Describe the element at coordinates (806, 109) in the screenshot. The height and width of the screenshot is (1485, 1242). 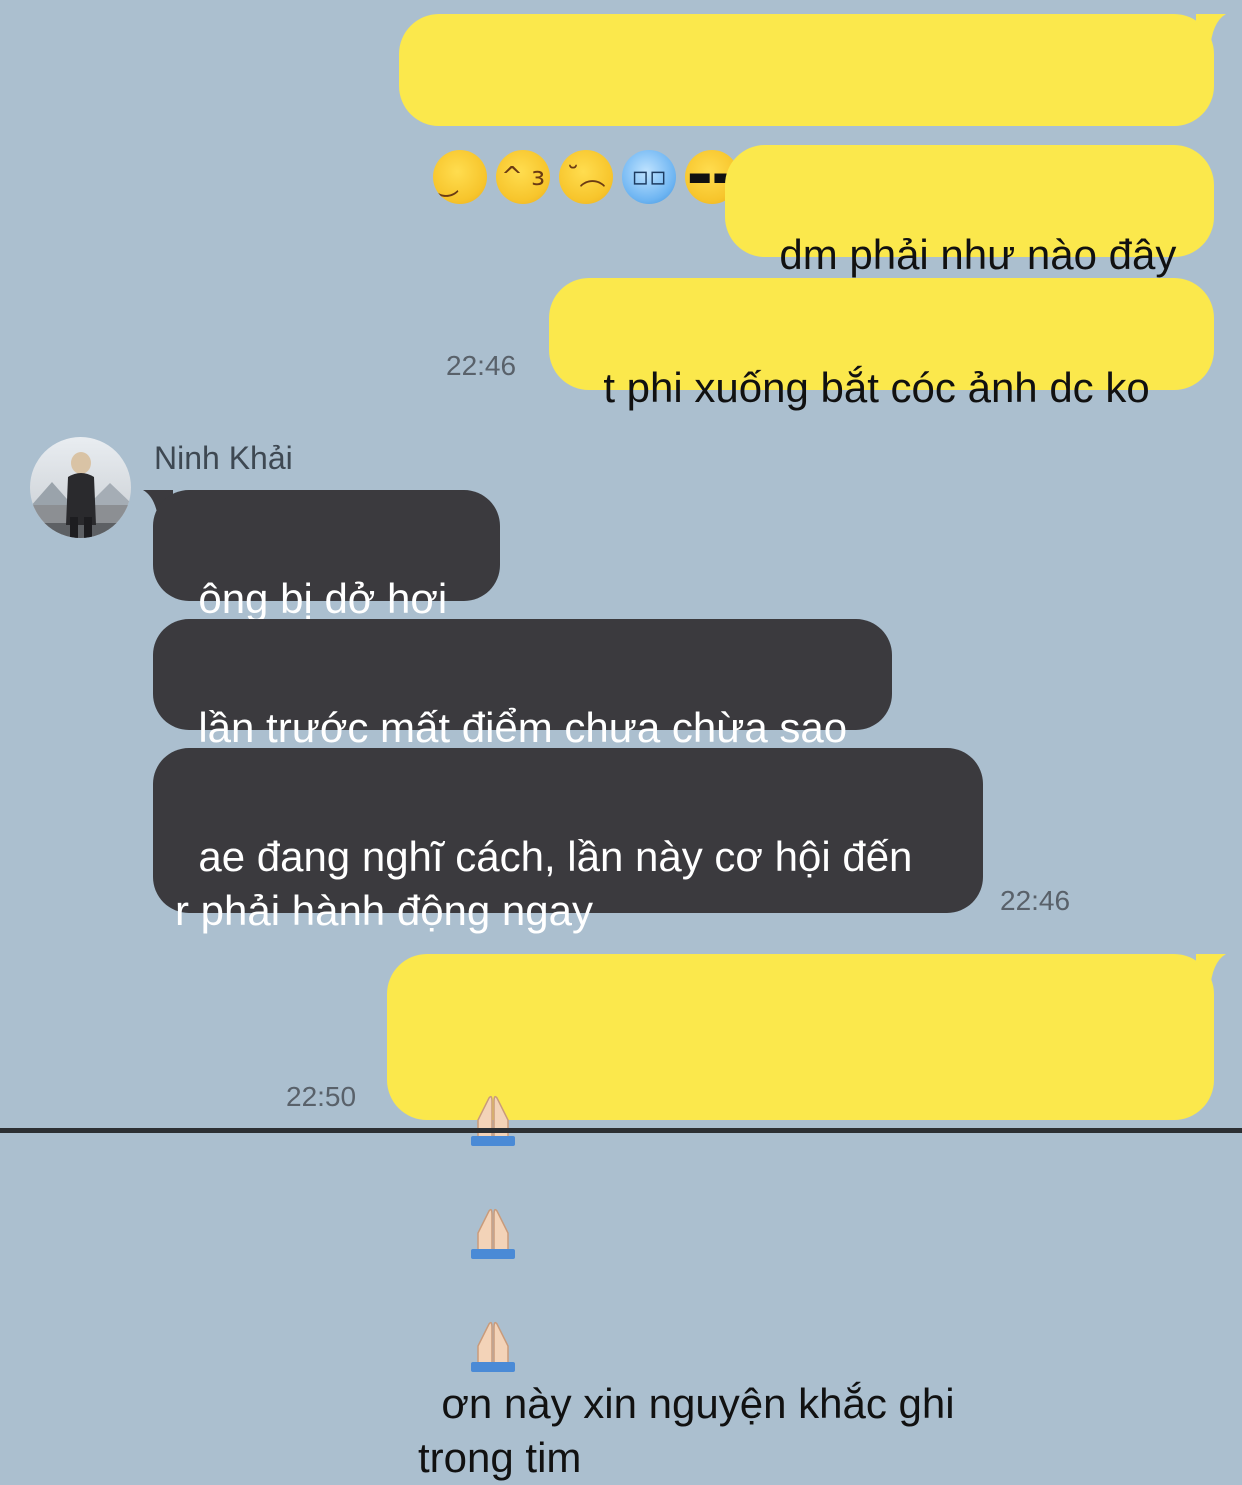
I see `outgoing-message-emojis: ︶ ︶ ^ з ˘︵ ▫▫ ▬▬ ≖▽ ▫▫ ^ з ಠ‿ ︶ ︶ ಠ︿ ◡‿` at that location.